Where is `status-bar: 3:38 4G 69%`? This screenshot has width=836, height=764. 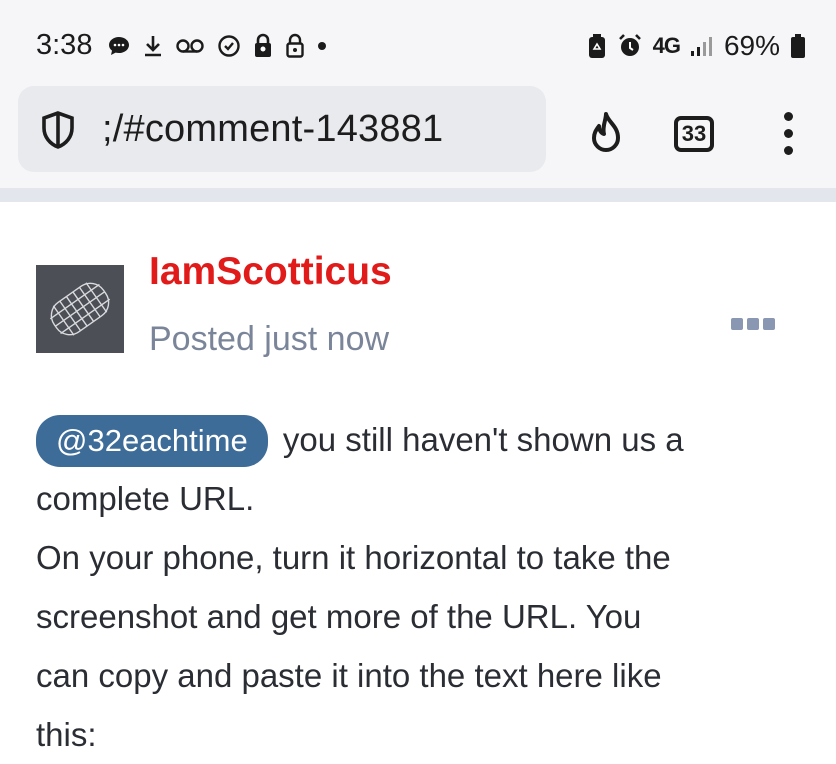
status-bar: 3:38 4G 69% is located at coordinates (418, 40).